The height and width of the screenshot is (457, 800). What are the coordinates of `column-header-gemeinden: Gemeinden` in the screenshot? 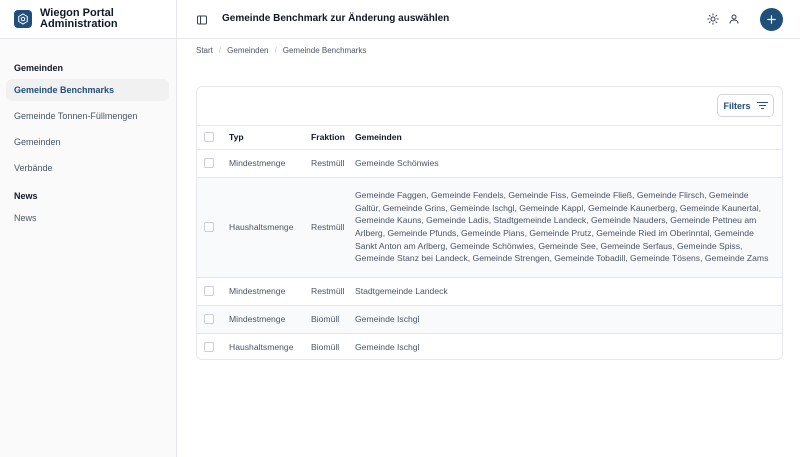 It's located at (568, 138).